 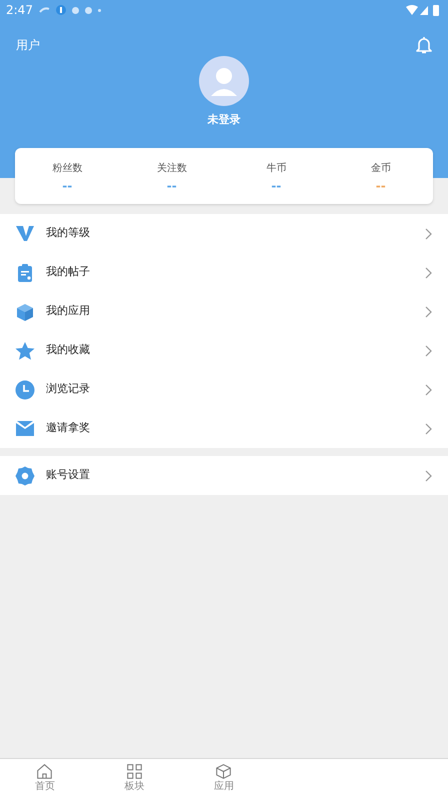 What do you see at coordinates (224, 311) in the screenshot?
I see `menu-item: 我的应用` at bounding box center [224, 311].